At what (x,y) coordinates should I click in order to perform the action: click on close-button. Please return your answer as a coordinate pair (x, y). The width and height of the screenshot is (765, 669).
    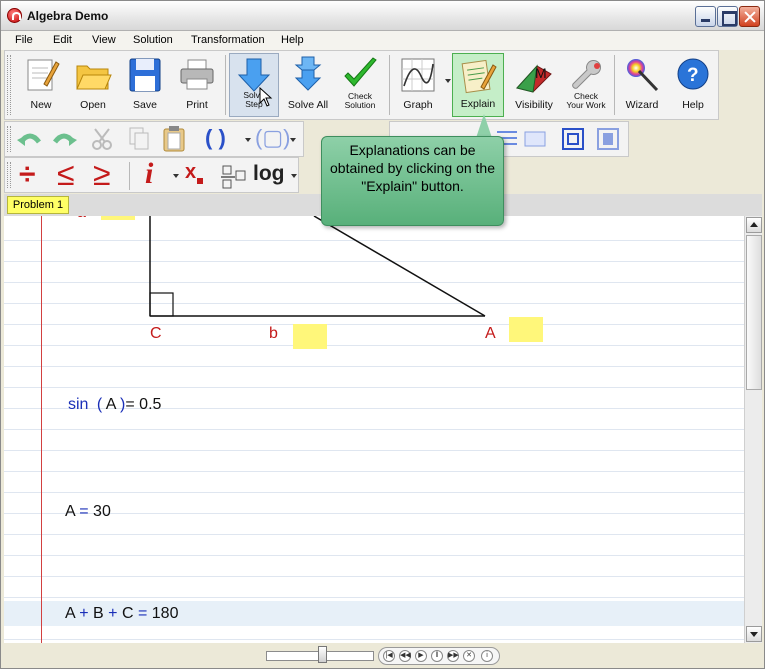
    Looking at the image, I should click on (749, 16).